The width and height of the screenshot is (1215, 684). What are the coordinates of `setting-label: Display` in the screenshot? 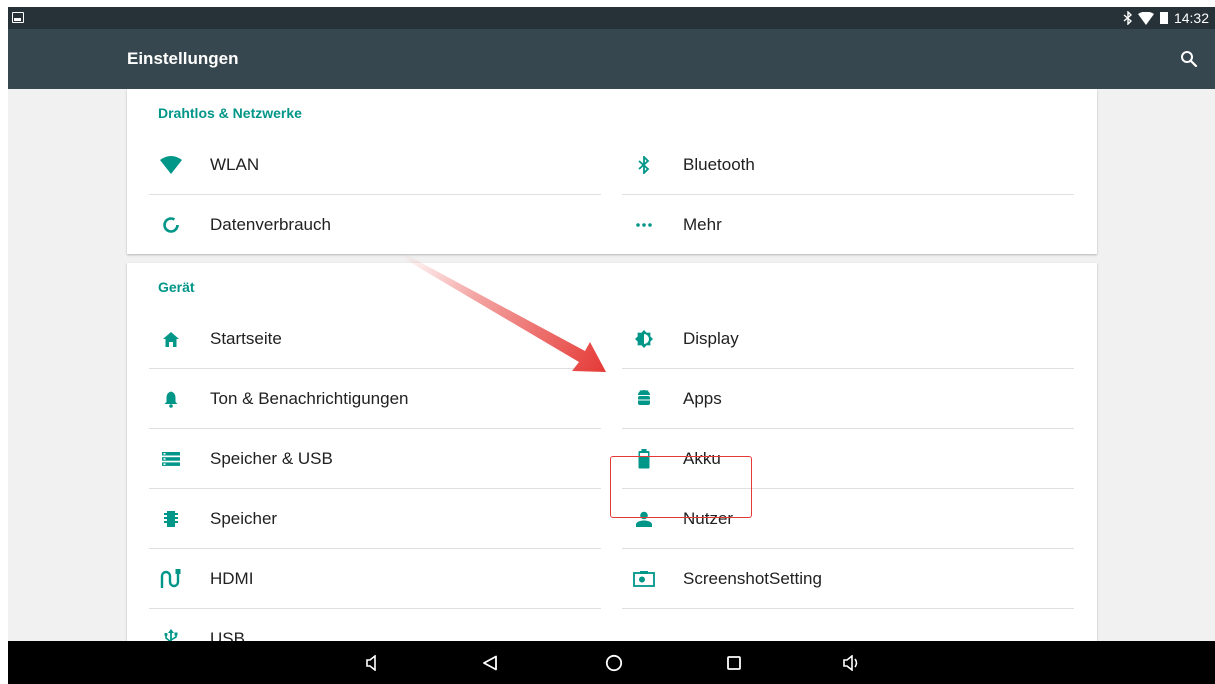 It's located at (711, 338).